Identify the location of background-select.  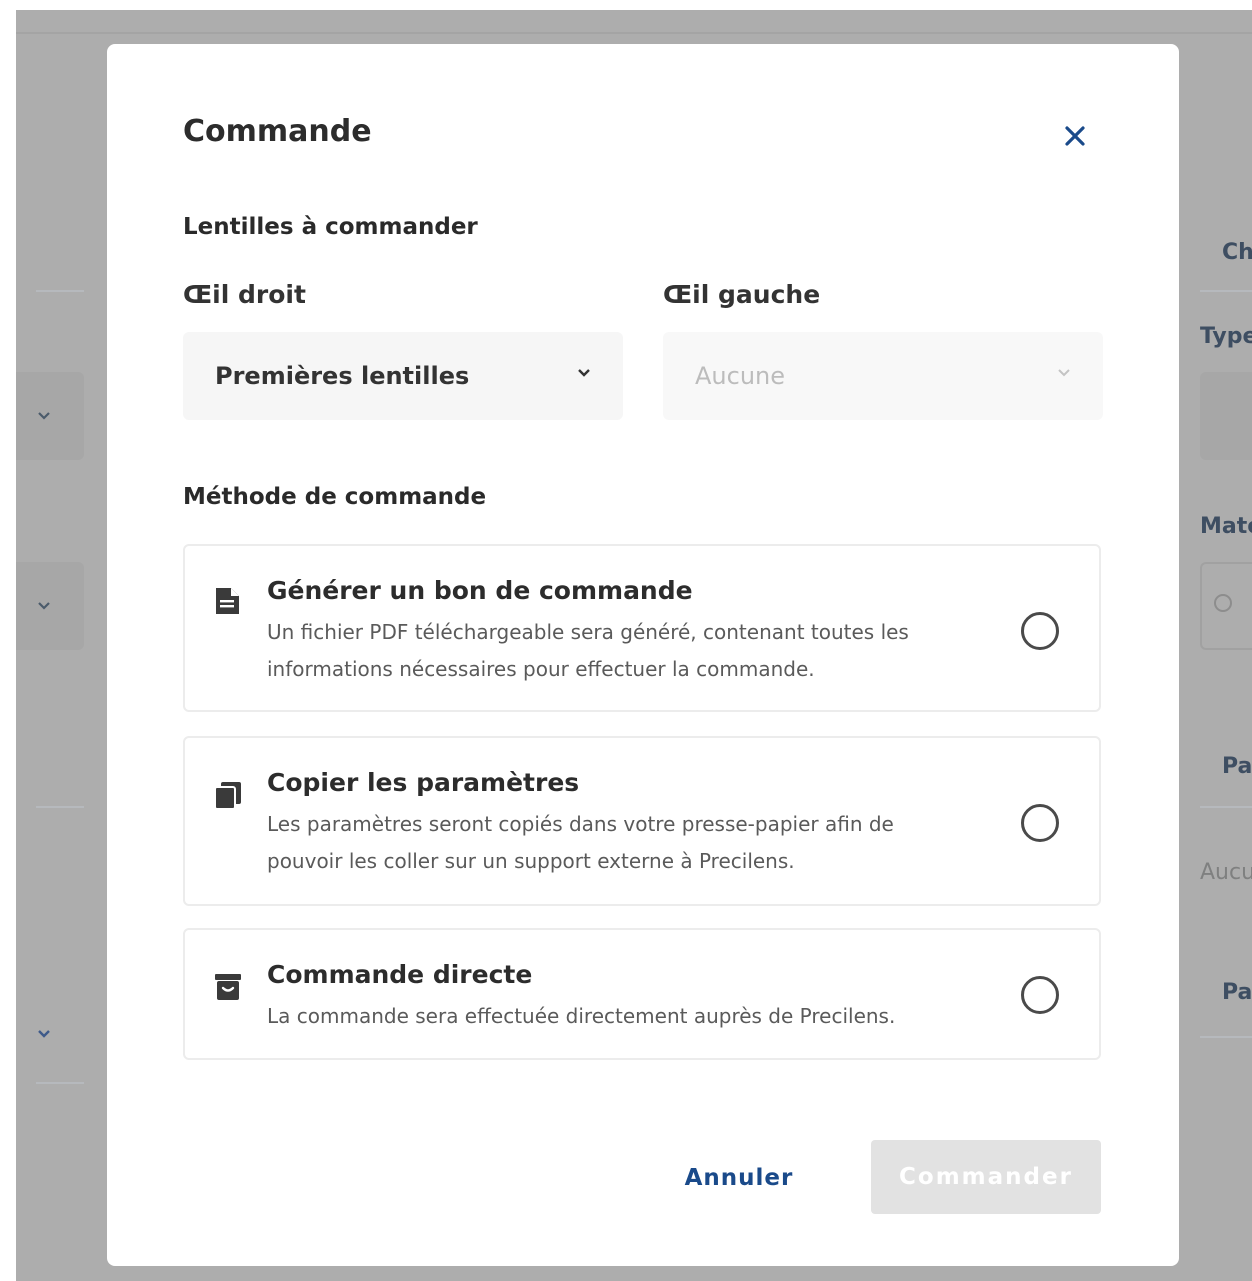
(1226, 416).